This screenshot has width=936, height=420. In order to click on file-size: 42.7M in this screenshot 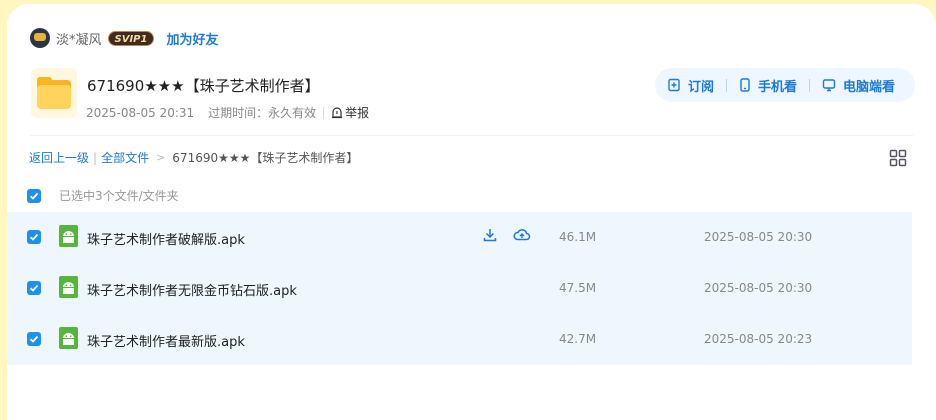, I will do `click(578, 339)`.